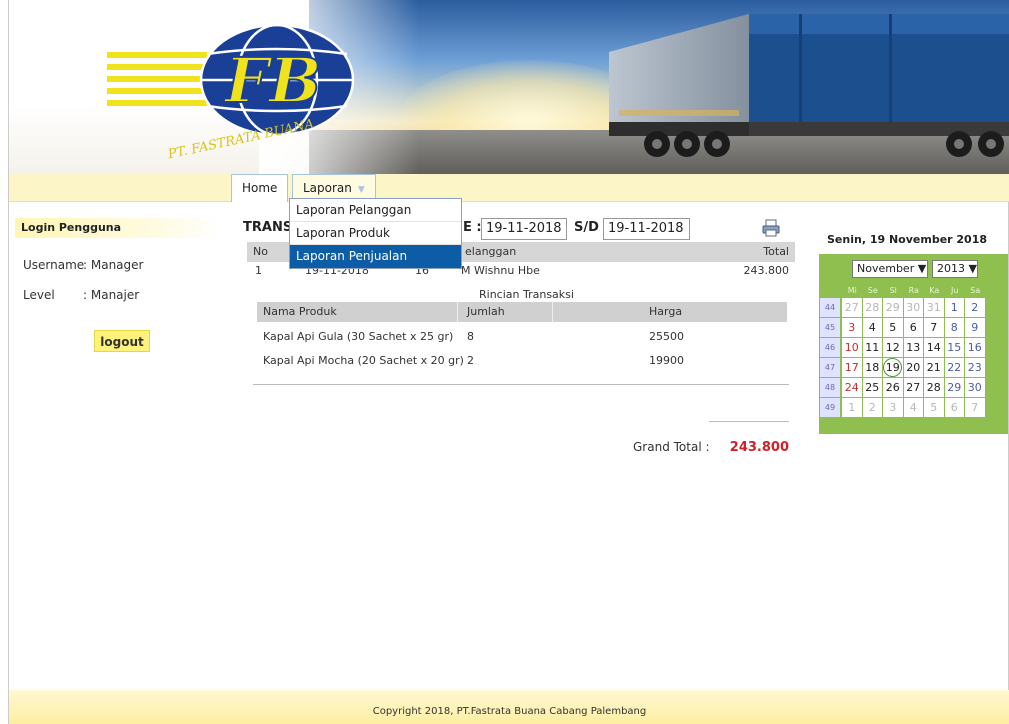 The height and width of the screenshot is (724, 1009). I want to click on calendar-day: 22, so click(954, 368).